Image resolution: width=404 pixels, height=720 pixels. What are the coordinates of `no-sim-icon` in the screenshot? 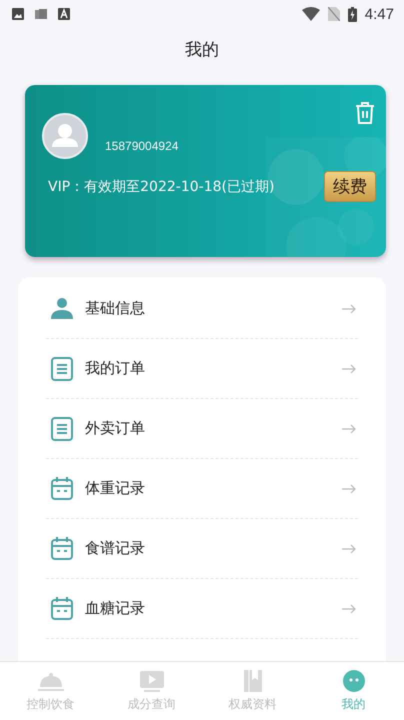 It's located at (334, 14).